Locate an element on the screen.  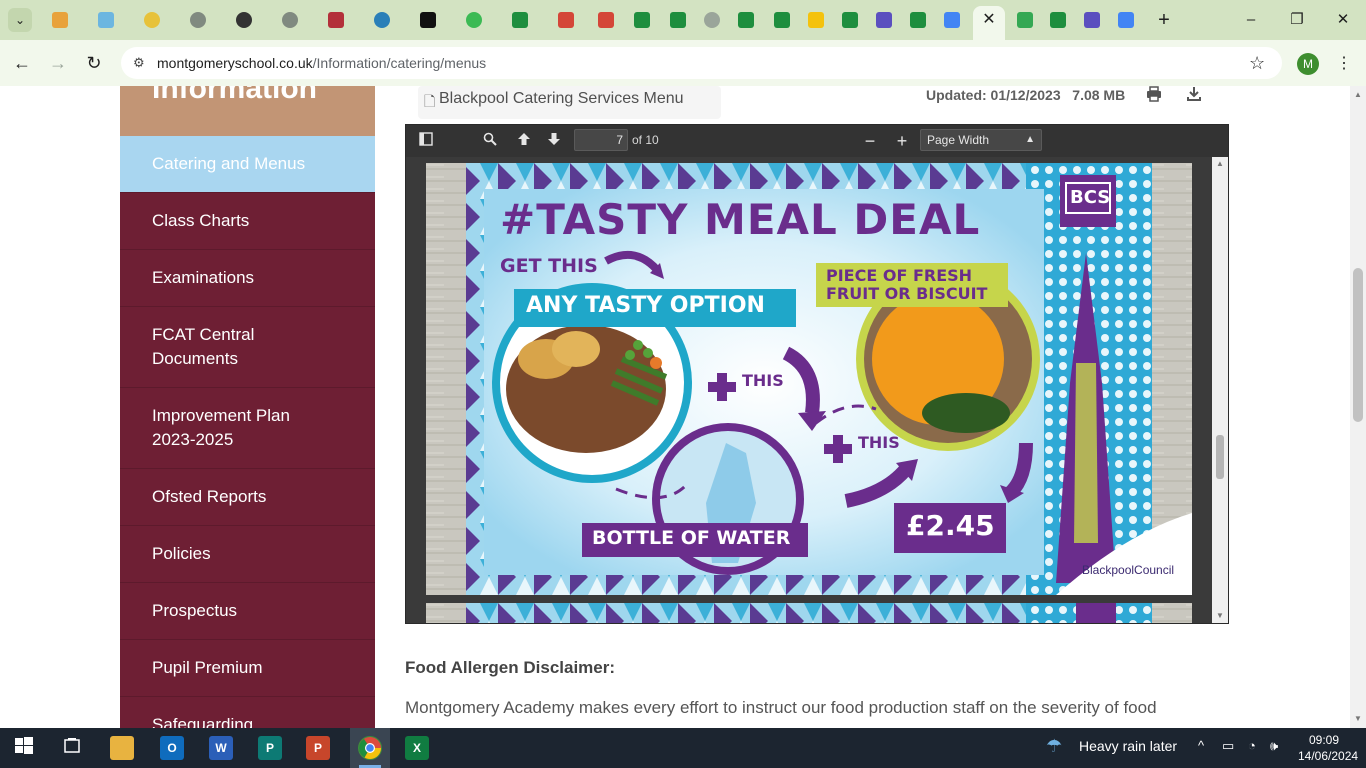
sidebar-item-improvement-plan: Improvement Plan 2023-2025 is located at coordinates (247, 428).